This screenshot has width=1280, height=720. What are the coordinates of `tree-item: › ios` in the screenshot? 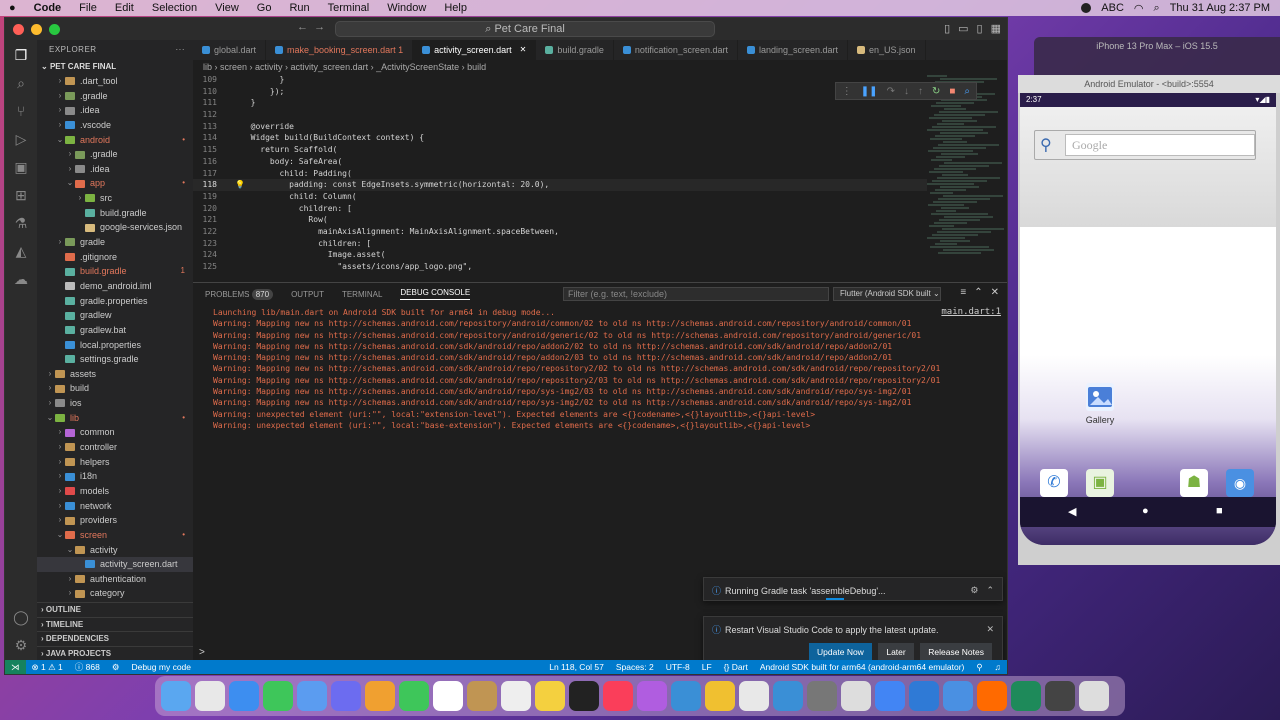 It's located at (115, 403).